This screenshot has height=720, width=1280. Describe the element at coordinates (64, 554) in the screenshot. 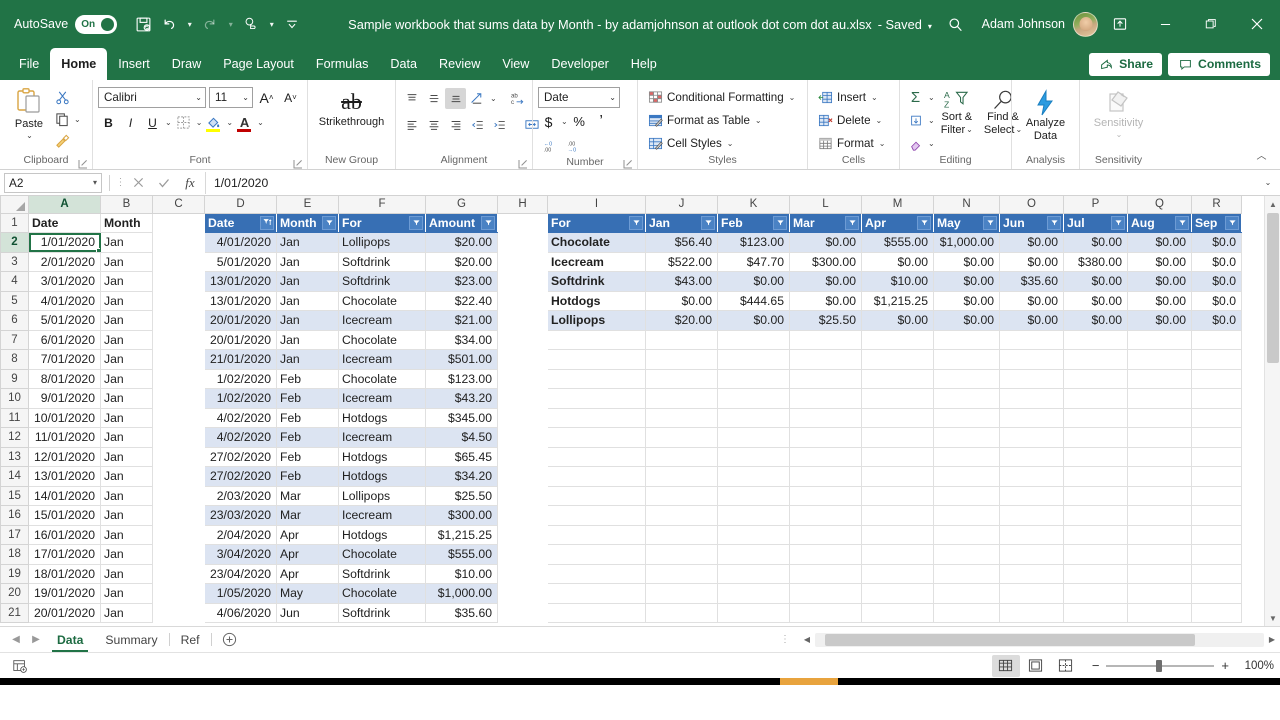

I see `cell-a18: 17/01/2020` at that location.